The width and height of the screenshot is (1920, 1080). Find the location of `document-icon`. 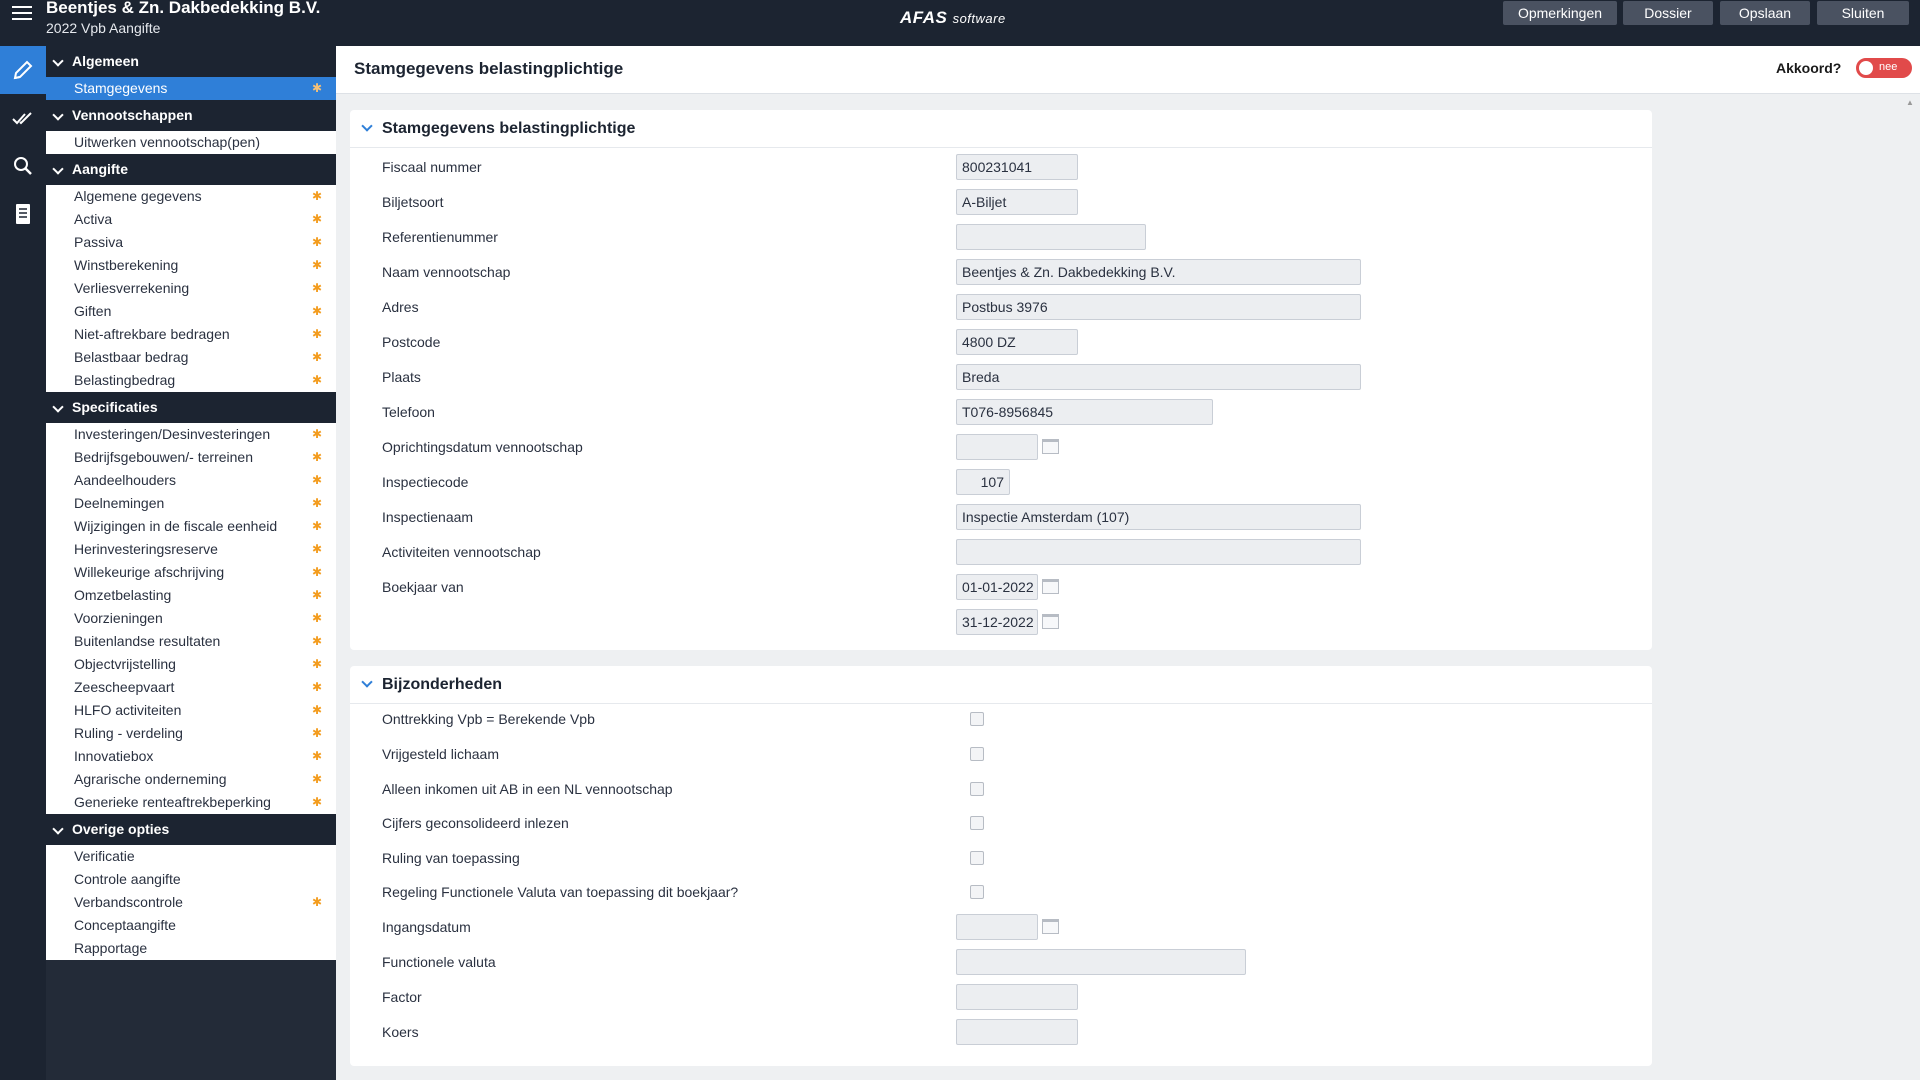

document-icon is located at coordinates (23, 214).